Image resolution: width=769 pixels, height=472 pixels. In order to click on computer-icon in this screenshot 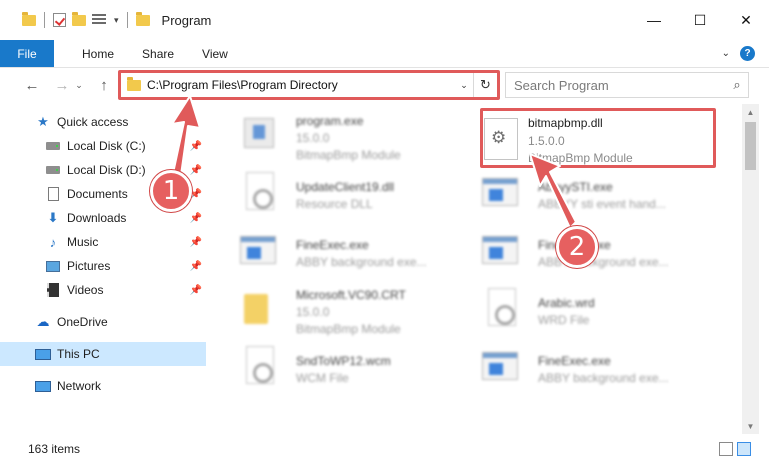, I will do `click(43, 354)`.